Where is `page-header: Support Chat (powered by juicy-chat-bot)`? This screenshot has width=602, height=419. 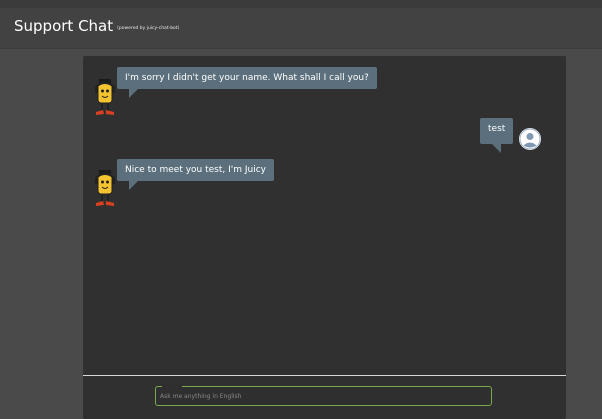 page-header: Support Chat (powered by juicy-chat-bot) is located at coordinates (301, 28).